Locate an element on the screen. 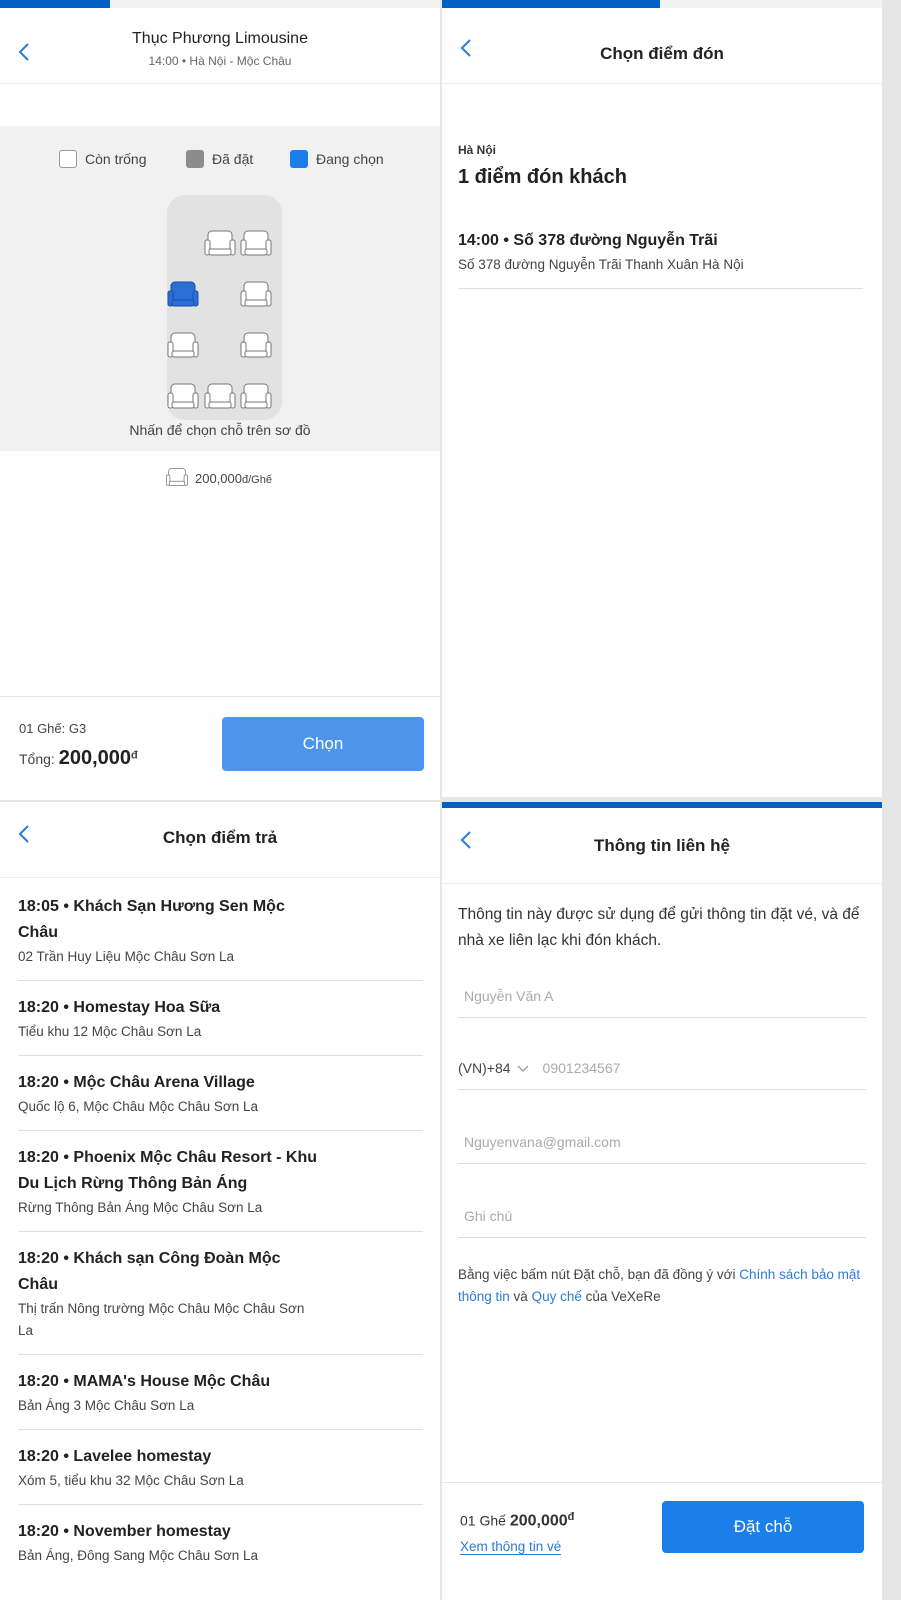  available-swatch is located at coordinates (68, 159).